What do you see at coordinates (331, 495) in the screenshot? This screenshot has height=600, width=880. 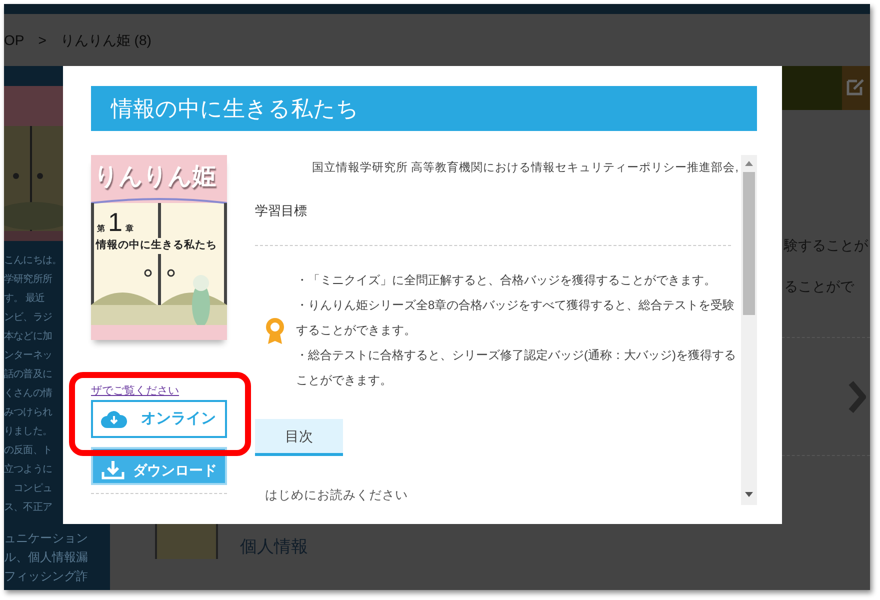 I see `toc-link: はじめにお読みください` at bounding box center [331, 495].